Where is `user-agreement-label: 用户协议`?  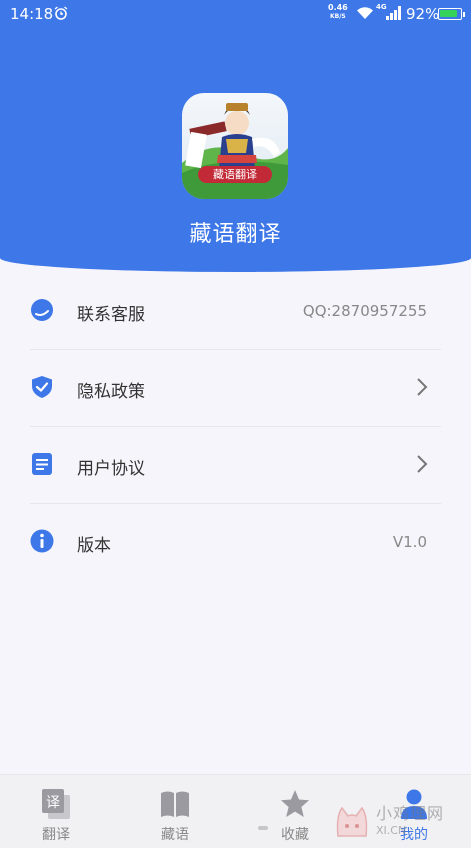
user-agreement-label: 用户协议 is located at coordinates (111, 469).